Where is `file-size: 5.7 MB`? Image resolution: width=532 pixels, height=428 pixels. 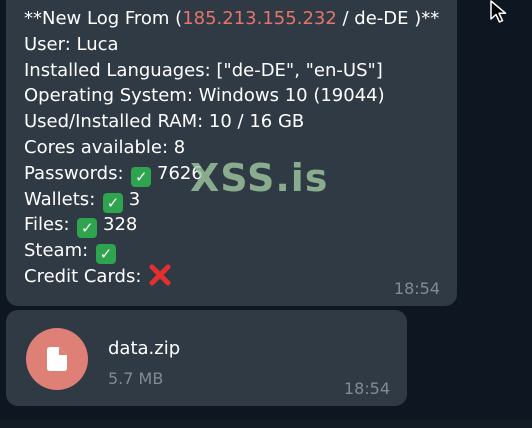 file-size: 5.7 MB is located at coordinates (136, 378).